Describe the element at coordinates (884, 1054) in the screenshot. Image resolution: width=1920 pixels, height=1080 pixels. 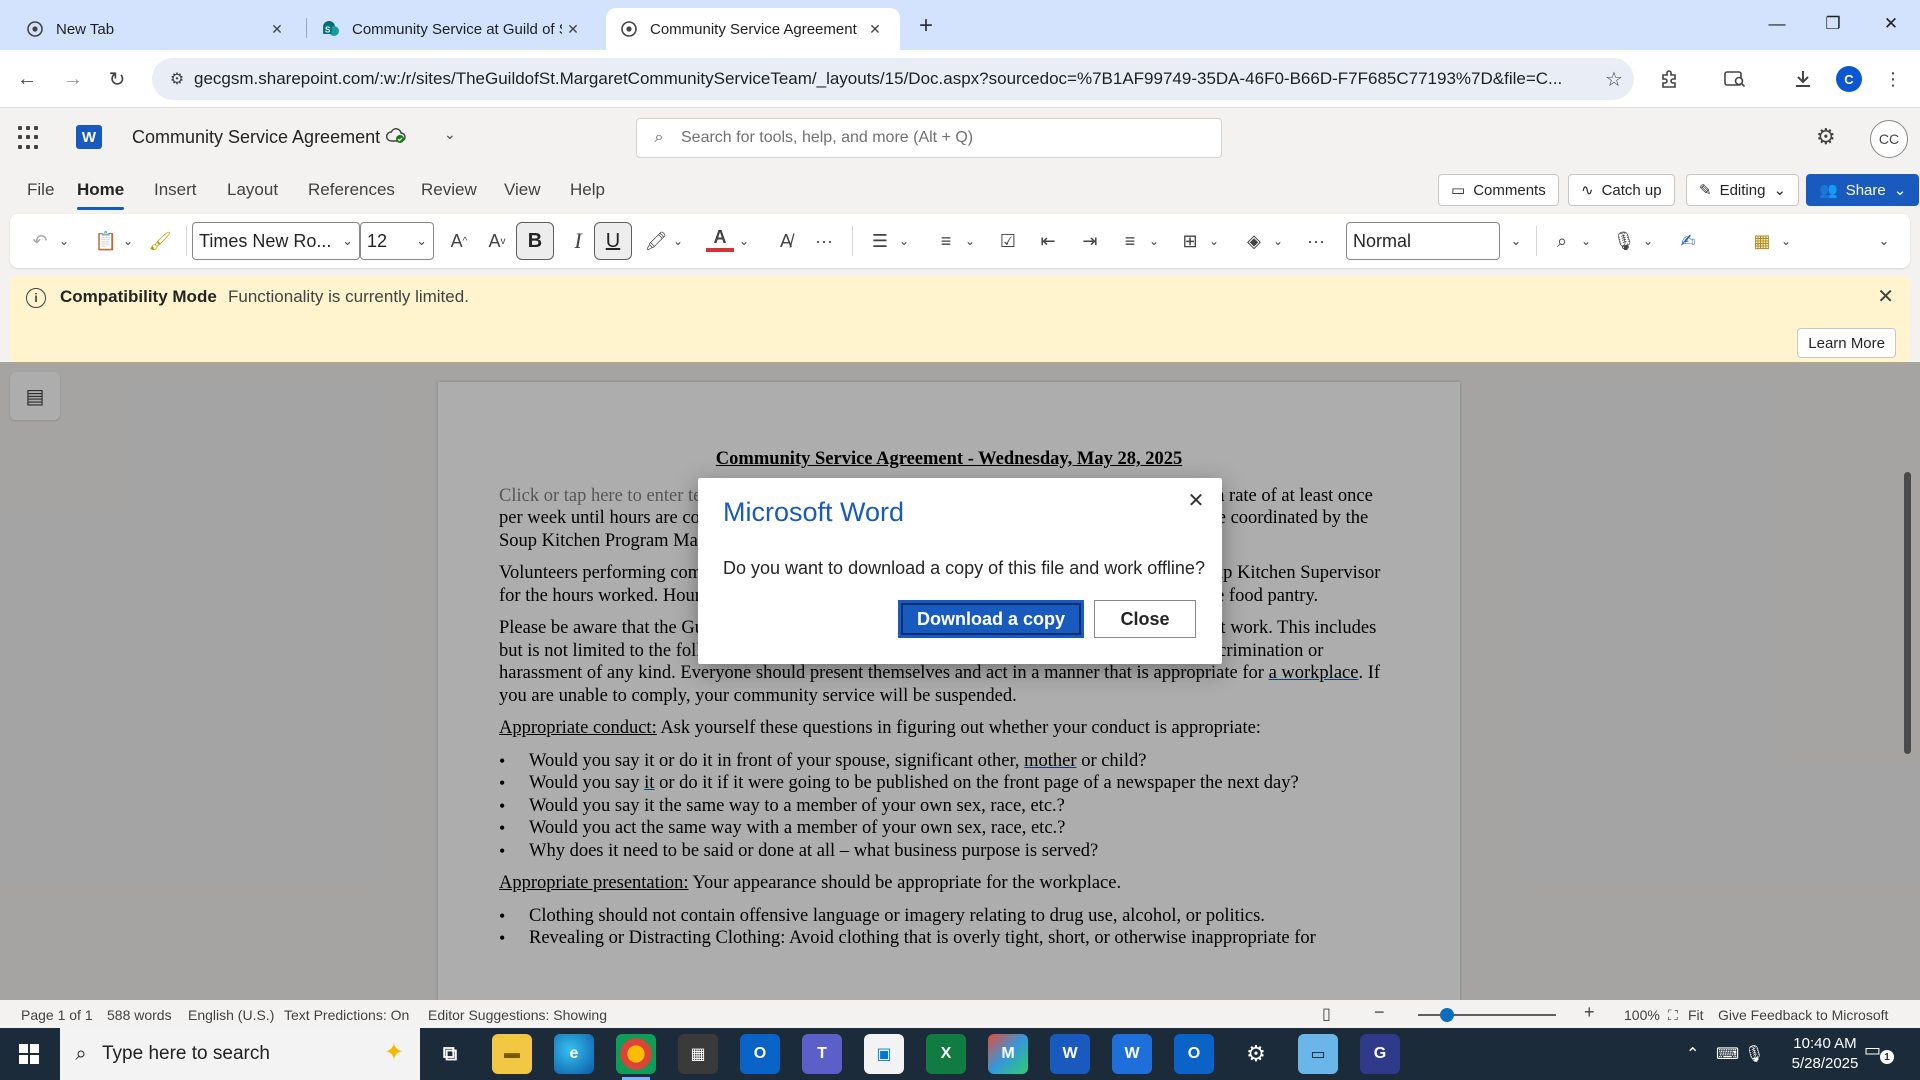
I see `store-icon: ▣` at that location.